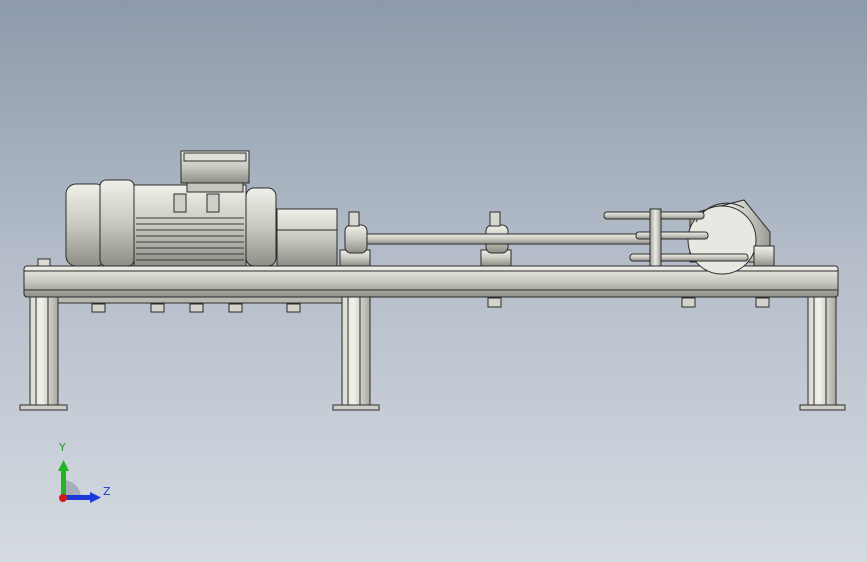 The image size is (867, 562). Describe the element at coordinates (62, 447) in the screenshot. I see `y-axis-label: Y` at that location.